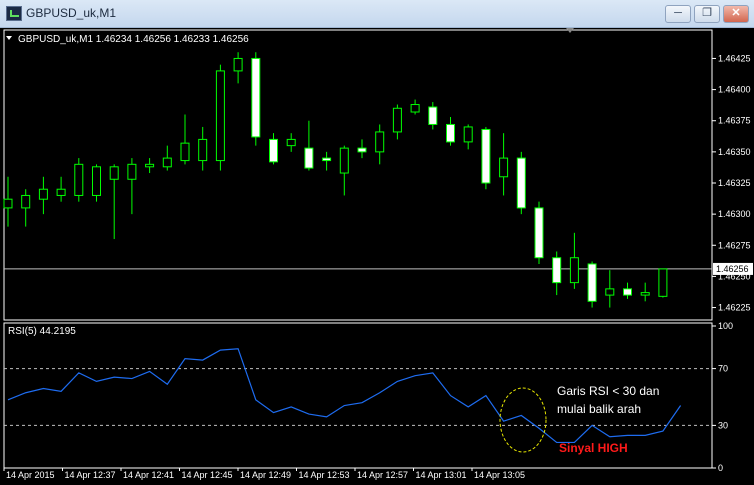 The width and height of the screenshot is (754, 485). What do you see at coordinates (499, 475) in the screenshot?
I see `time-tick-label: 14 Apr 13:05` at bounding box center [499, 475].